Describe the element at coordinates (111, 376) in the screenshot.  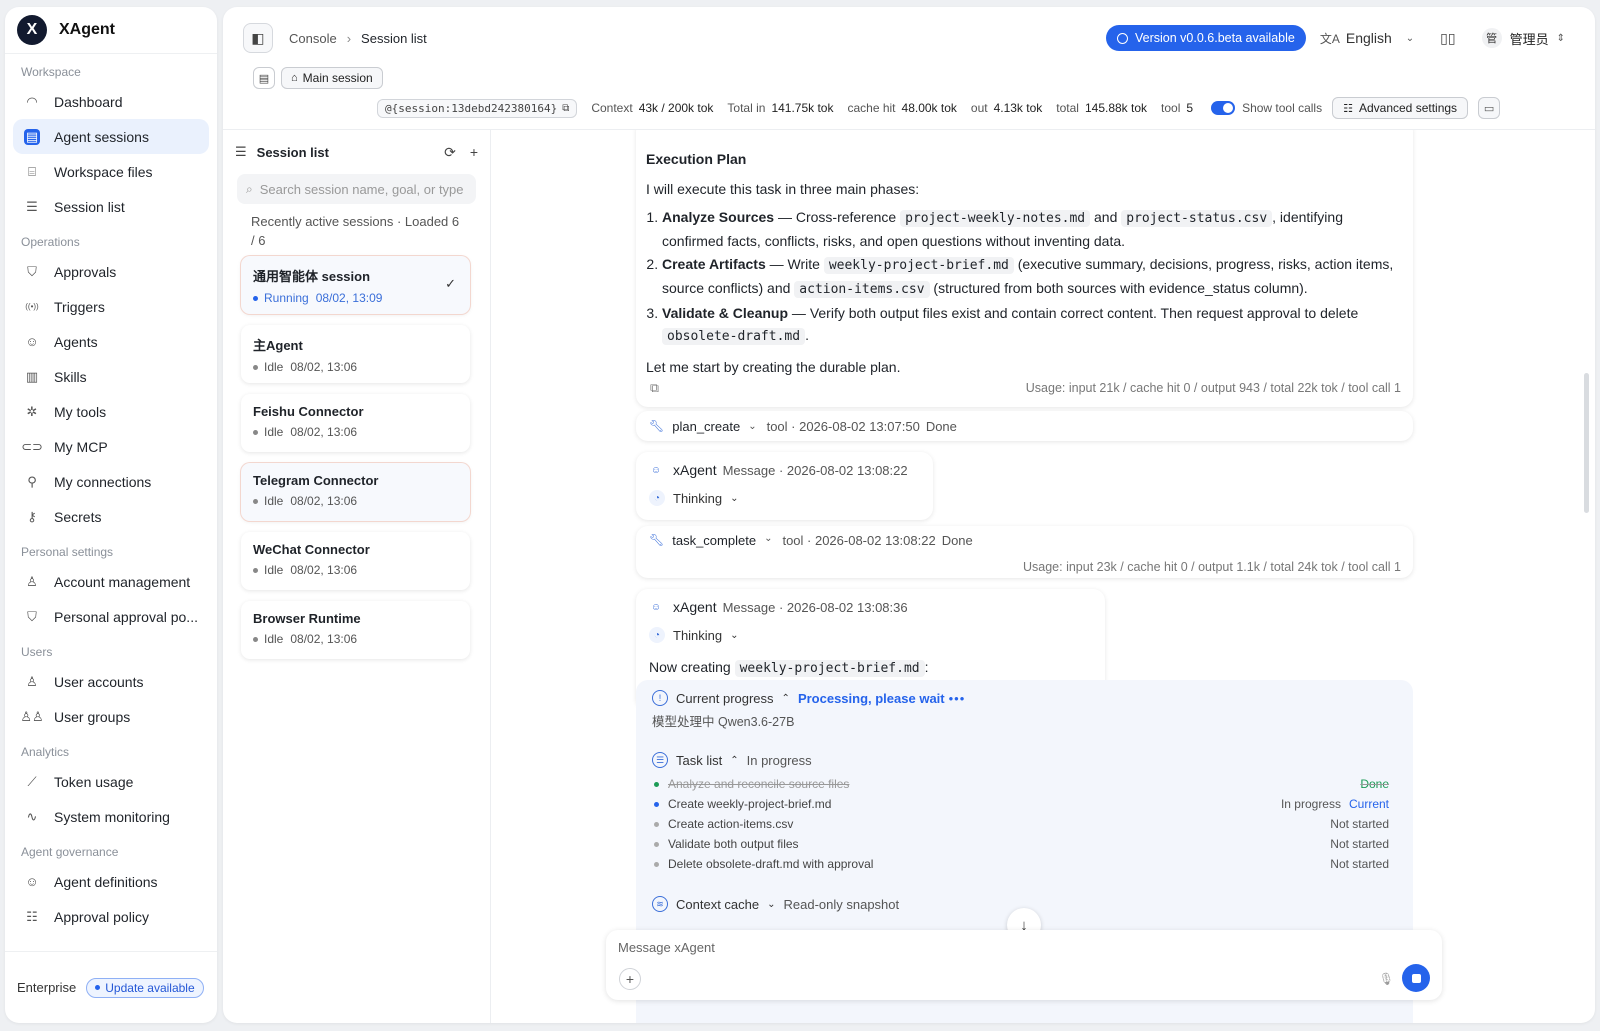
I see `sidebar-item-skills: ▥ Skills` at that location.